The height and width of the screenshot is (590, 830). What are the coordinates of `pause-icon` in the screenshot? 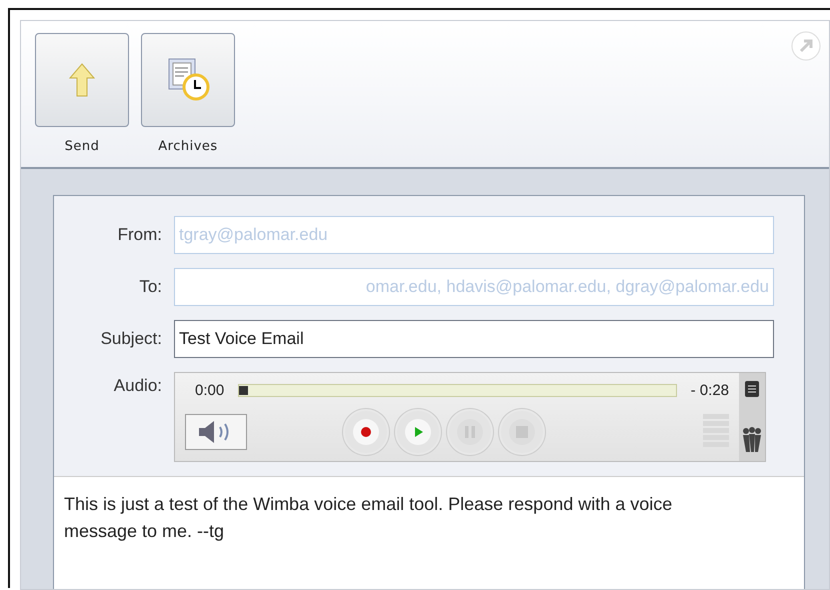 It's located at (470, 432).